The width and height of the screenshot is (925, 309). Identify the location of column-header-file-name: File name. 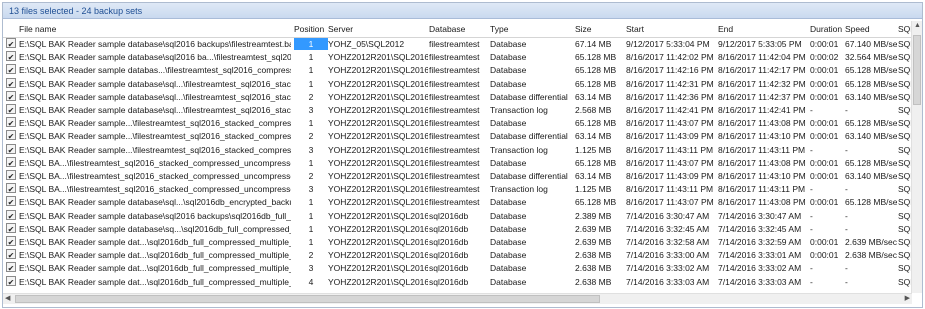
(155, 29).